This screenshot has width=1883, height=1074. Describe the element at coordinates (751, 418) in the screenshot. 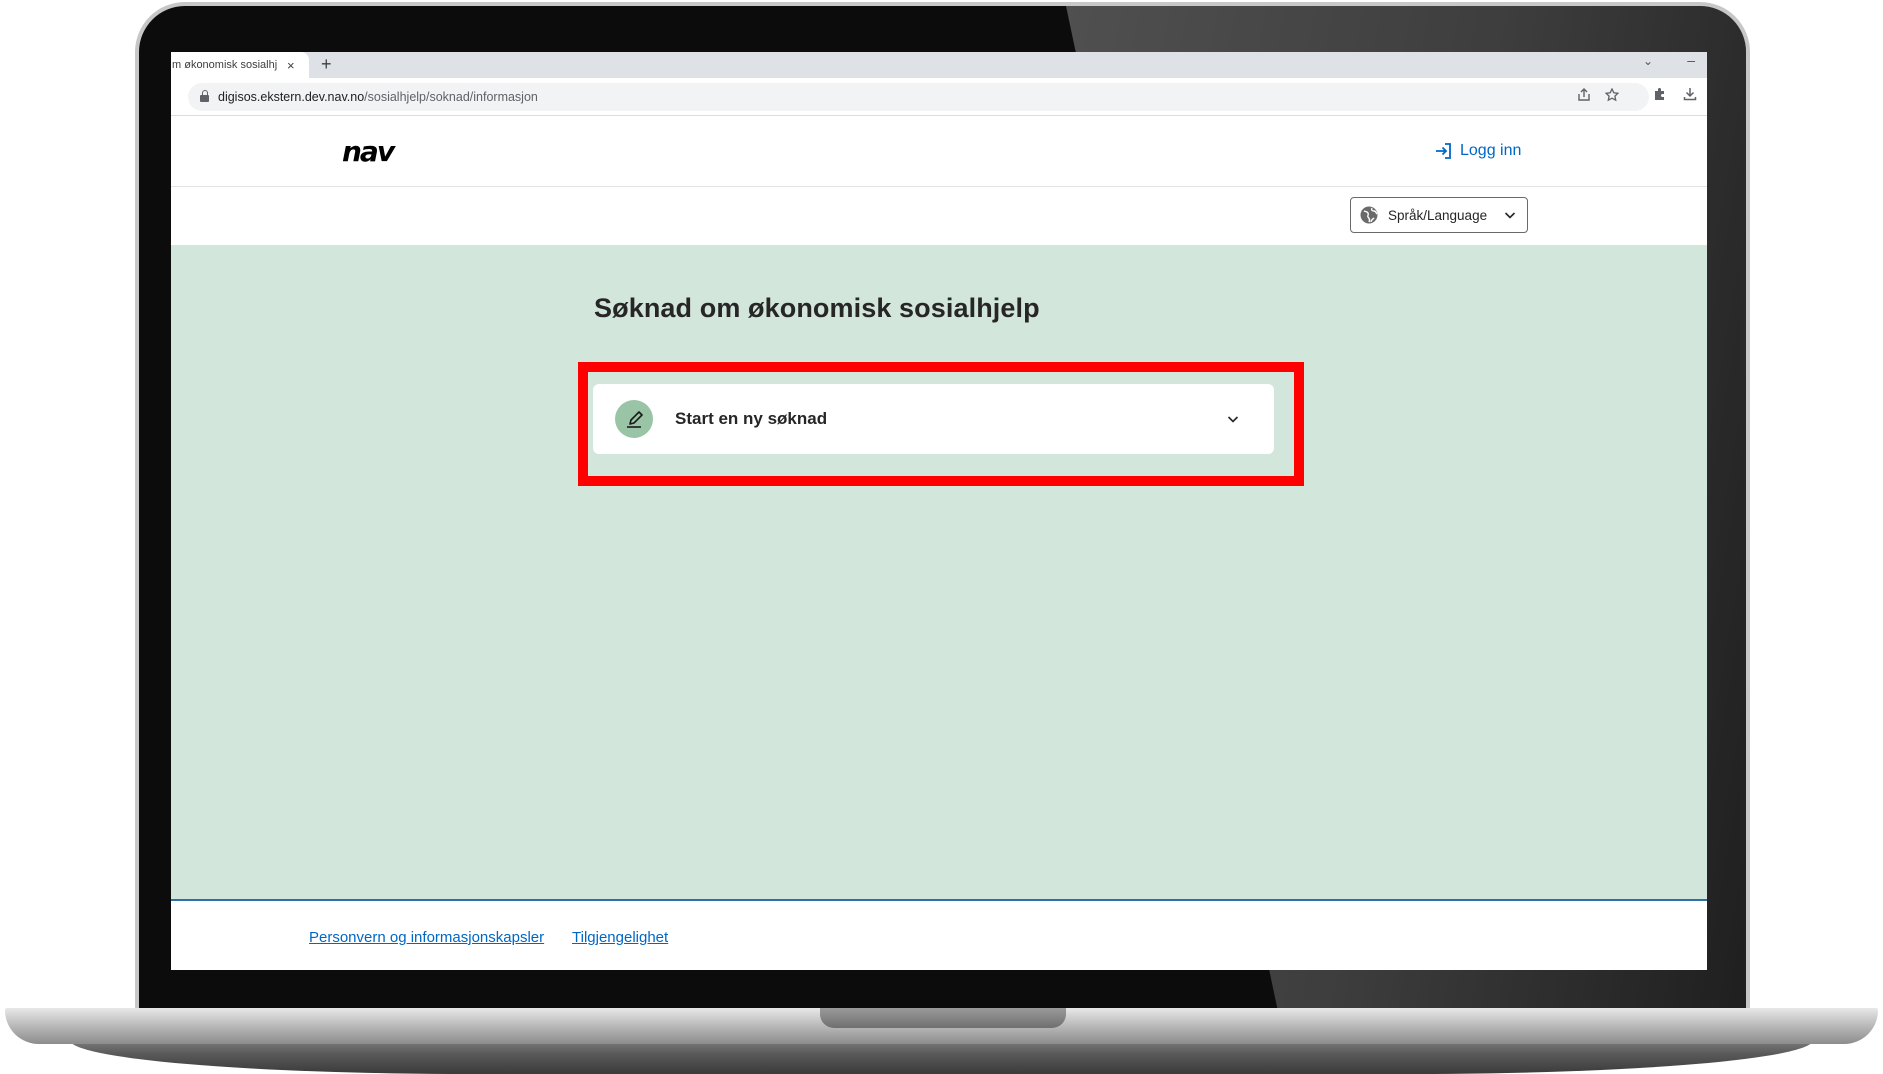

I see `accordion-label: Start en ny søknad` at that location.